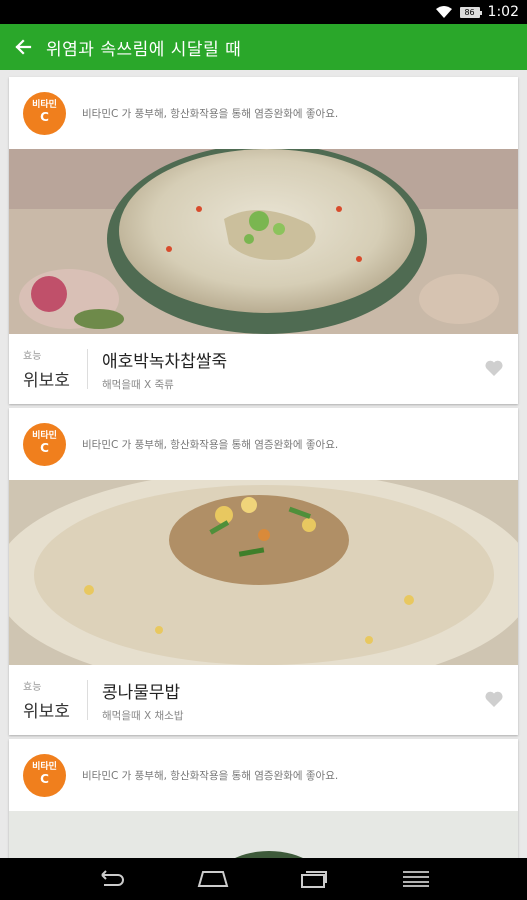 This screenshot has height=900, width=527. What do you see at coordinates (143, 715) in the screenshot?
I see `dish-meta: 해먹을때 X 채소밥` at bounding box center [143, 715].